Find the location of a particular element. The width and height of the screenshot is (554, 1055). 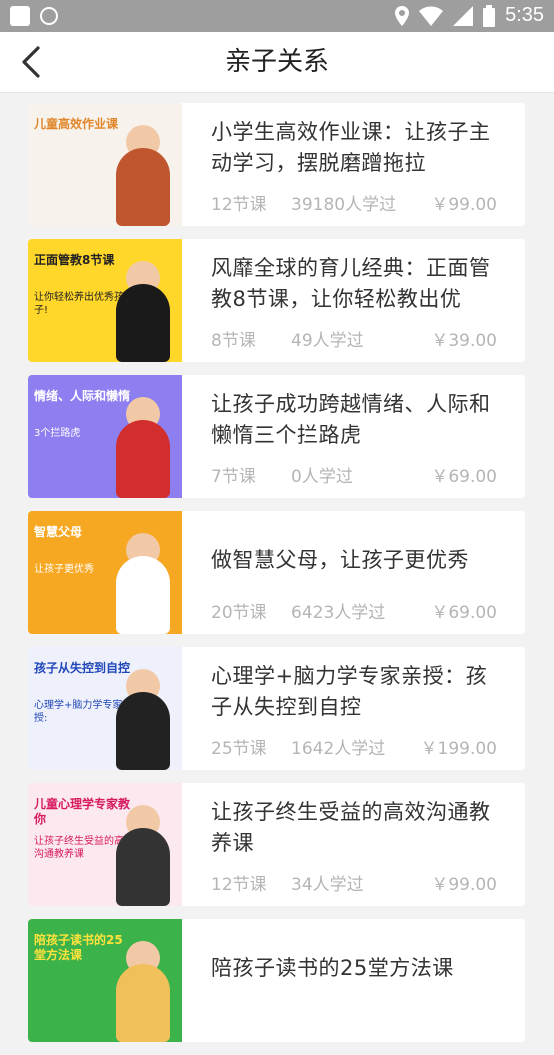

status-bar: 5:35 is located at coordinates (277, 16).